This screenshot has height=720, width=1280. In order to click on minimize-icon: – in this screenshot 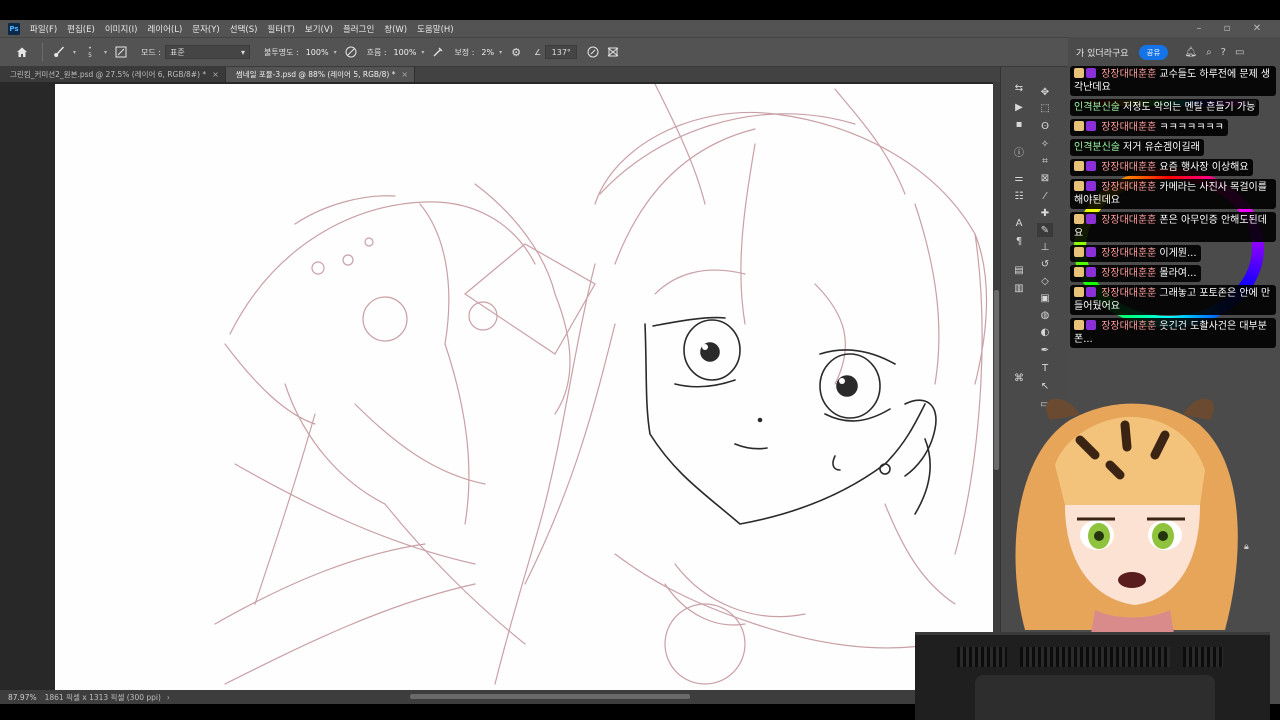, I will do `click(1199, 28)`.